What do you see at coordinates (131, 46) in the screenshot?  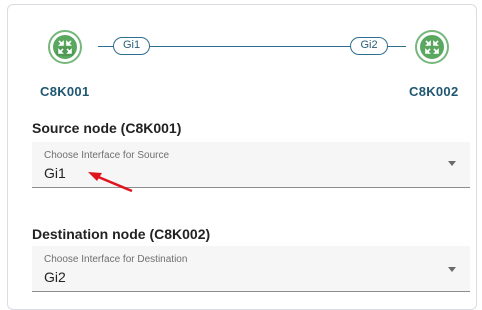 I see `source-interface-pill: Gi1` at bounding box center [131, 46].